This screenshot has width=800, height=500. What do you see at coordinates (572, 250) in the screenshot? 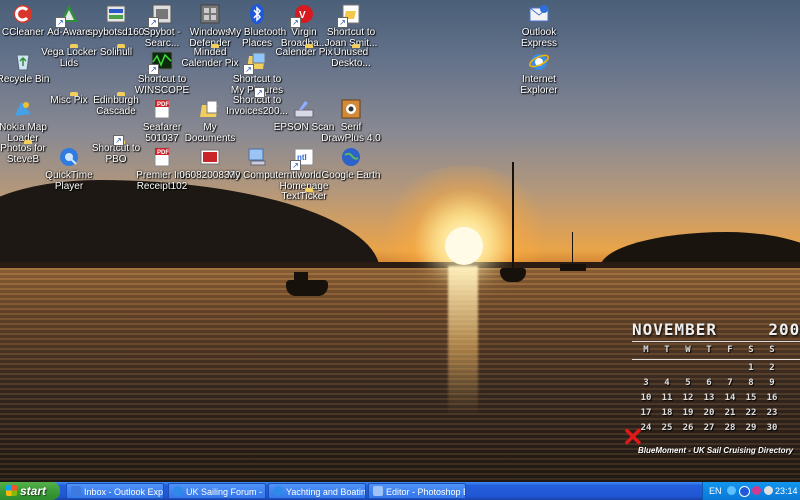
I see `distant-mast` at bounding box center [572, 250].